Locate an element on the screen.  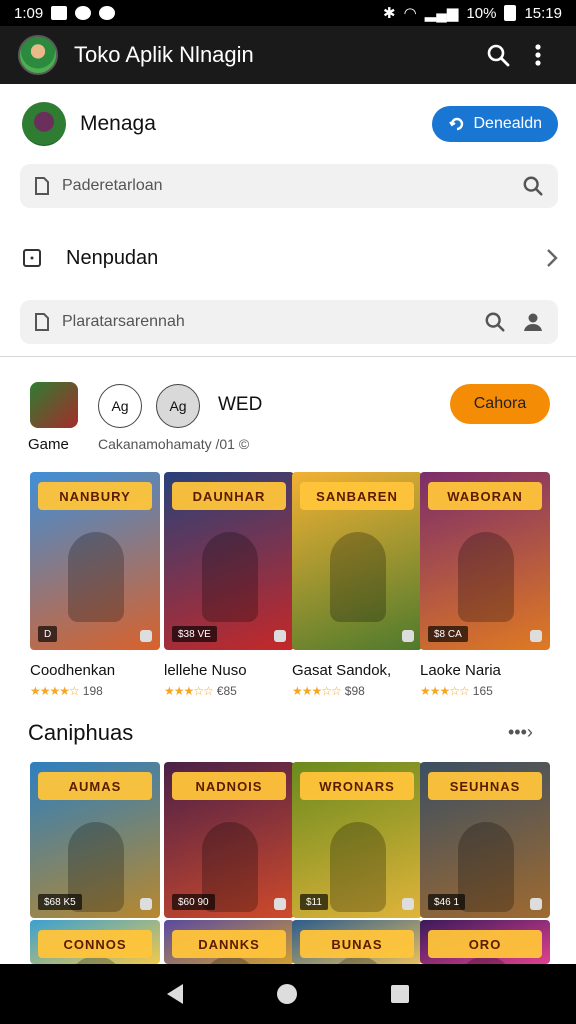
user-avatar is located at coordinates (44, 124).